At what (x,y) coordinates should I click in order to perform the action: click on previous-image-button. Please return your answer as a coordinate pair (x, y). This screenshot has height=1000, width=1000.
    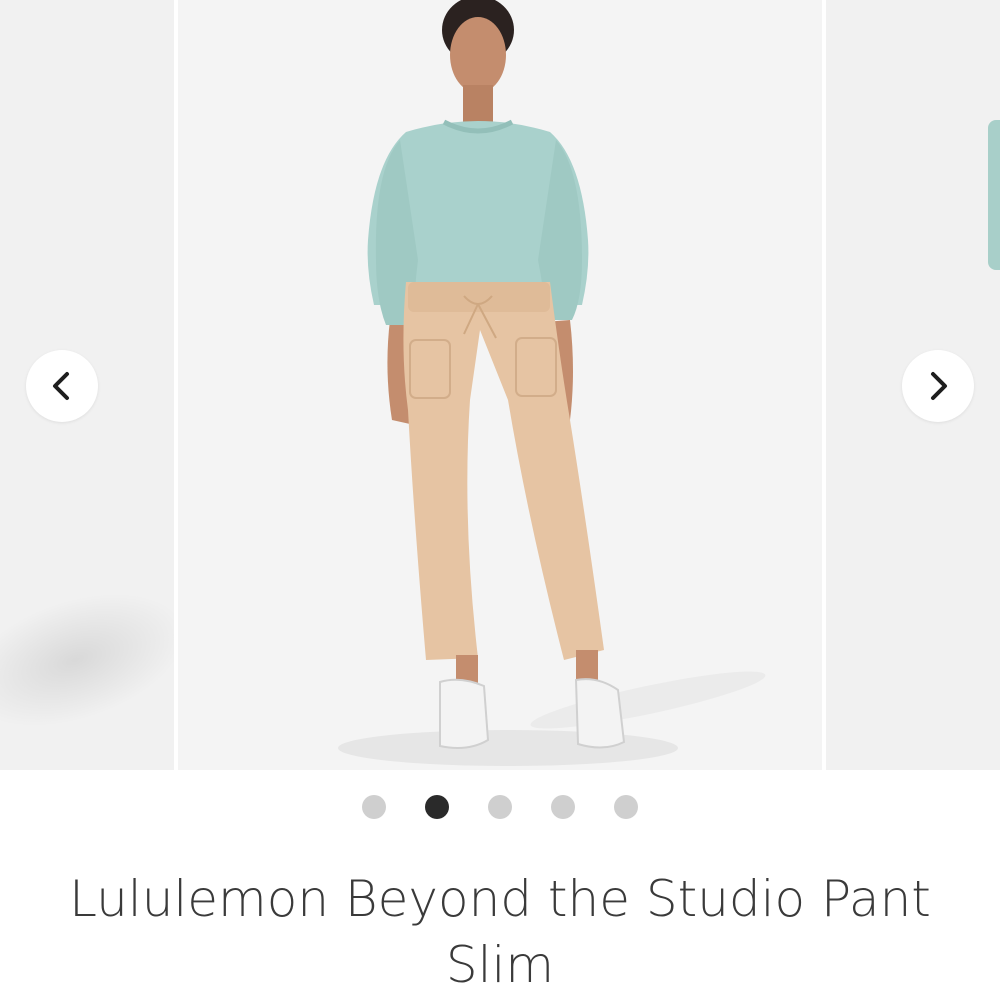
    Looking at the image, I should click on (62, 386).